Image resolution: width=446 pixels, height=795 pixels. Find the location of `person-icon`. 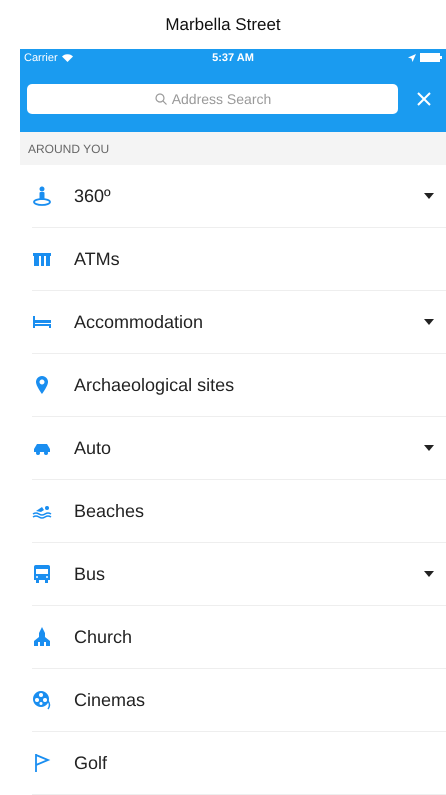

person-icon is located at coordinates (42, 196).